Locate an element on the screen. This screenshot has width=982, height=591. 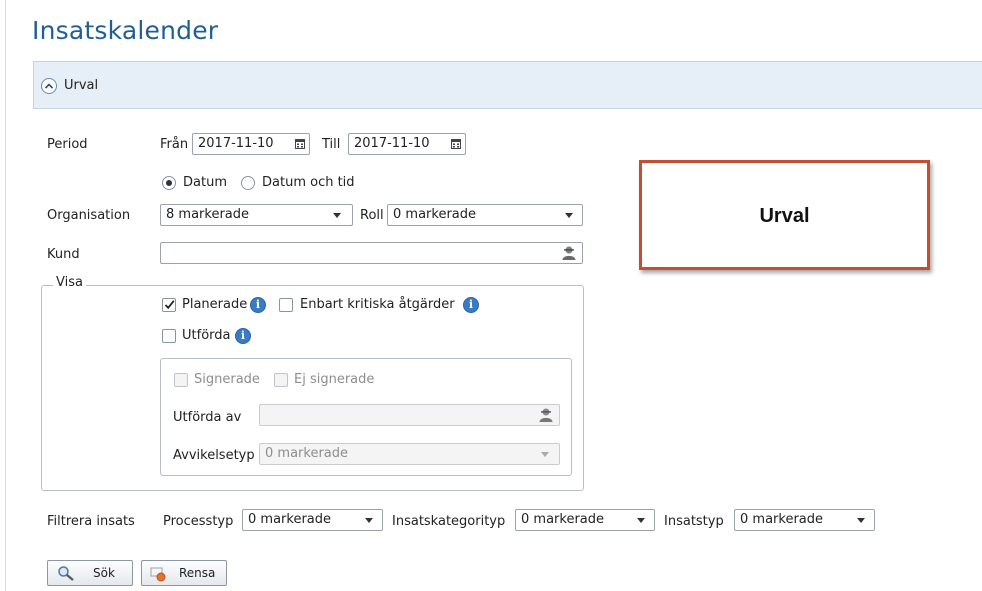
insatstyp-select: 0 markerade is located at coordinates (804, 520).